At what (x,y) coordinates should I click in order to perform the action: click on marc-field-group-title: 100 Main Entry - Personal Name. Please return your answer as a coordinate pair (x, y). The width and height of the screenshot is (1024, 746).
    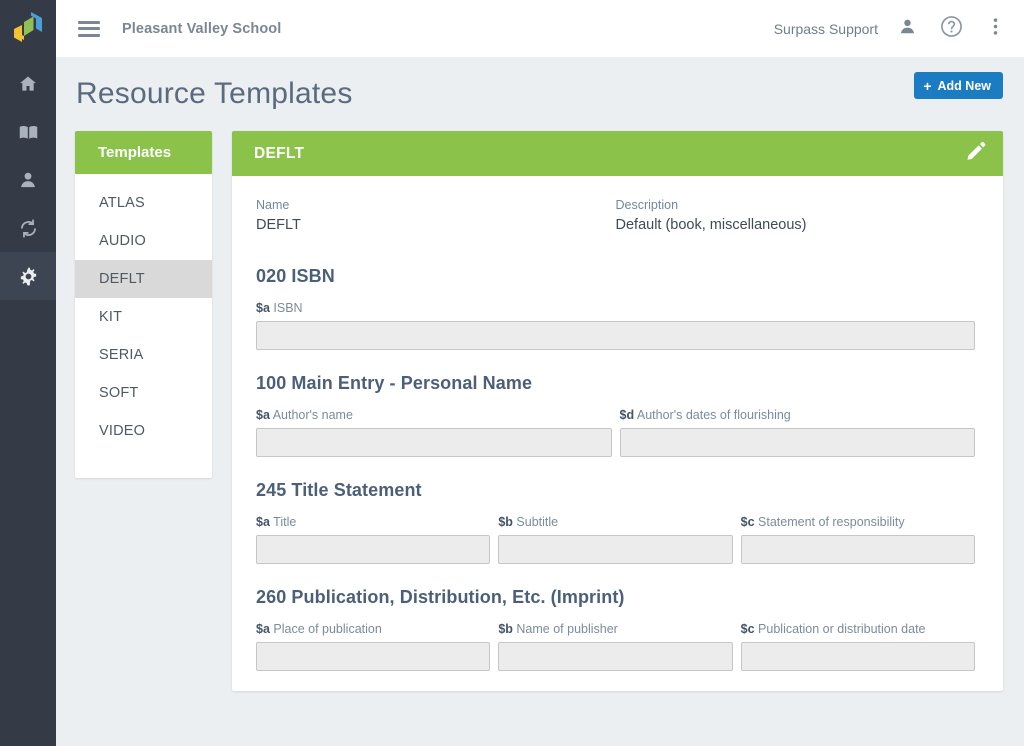
    Looking at the image, I should click on (394, 383).